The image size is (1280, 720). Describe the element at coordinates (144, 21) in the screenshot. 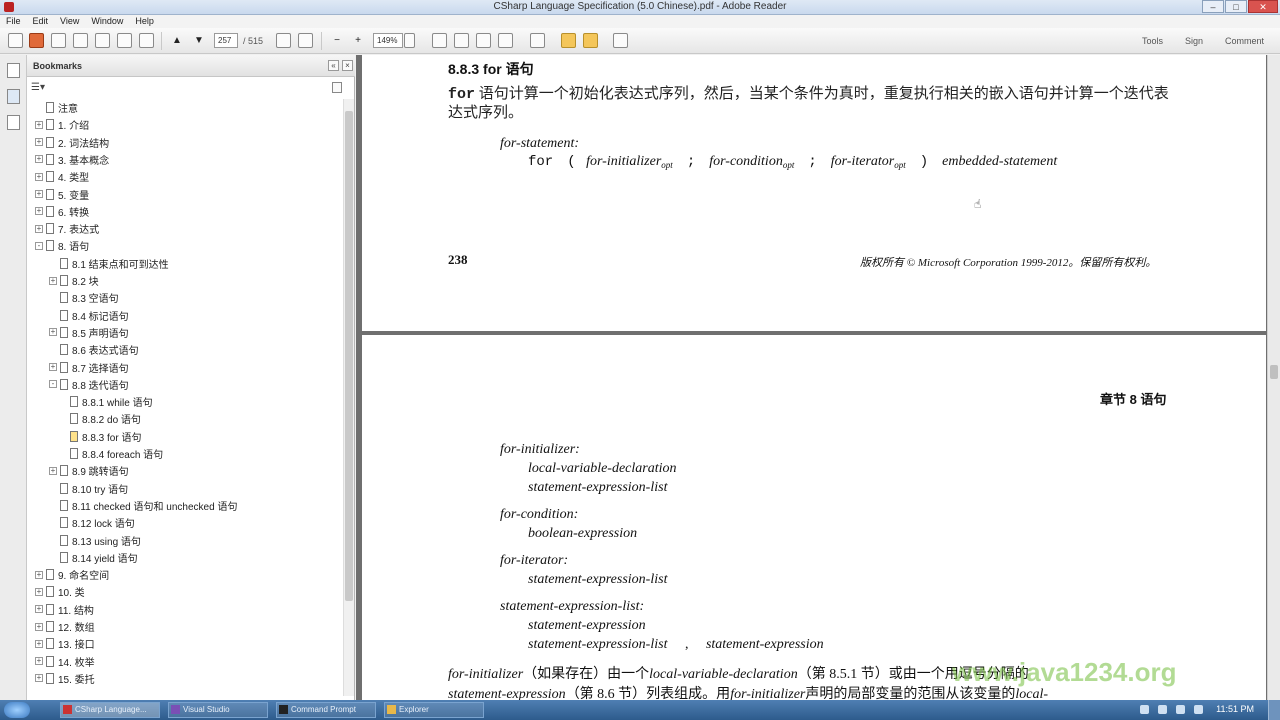

I see `menu-help: Help` at that location.